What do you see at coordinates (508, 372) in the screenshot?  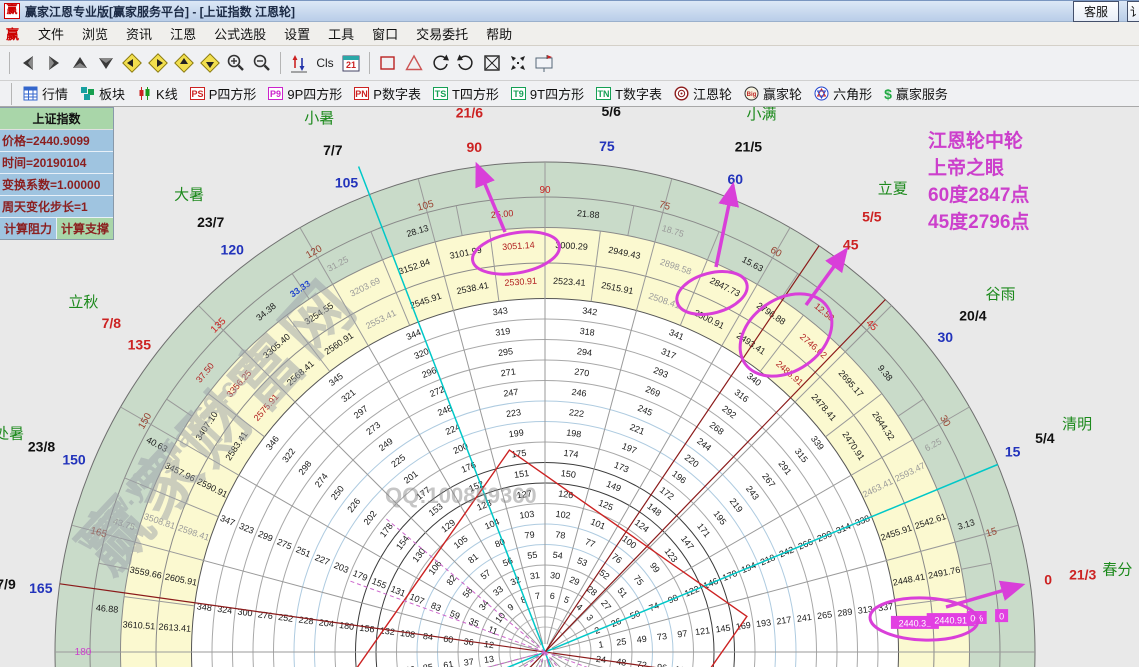 I see `svg-text: 271` at bounding box center [508, 372].